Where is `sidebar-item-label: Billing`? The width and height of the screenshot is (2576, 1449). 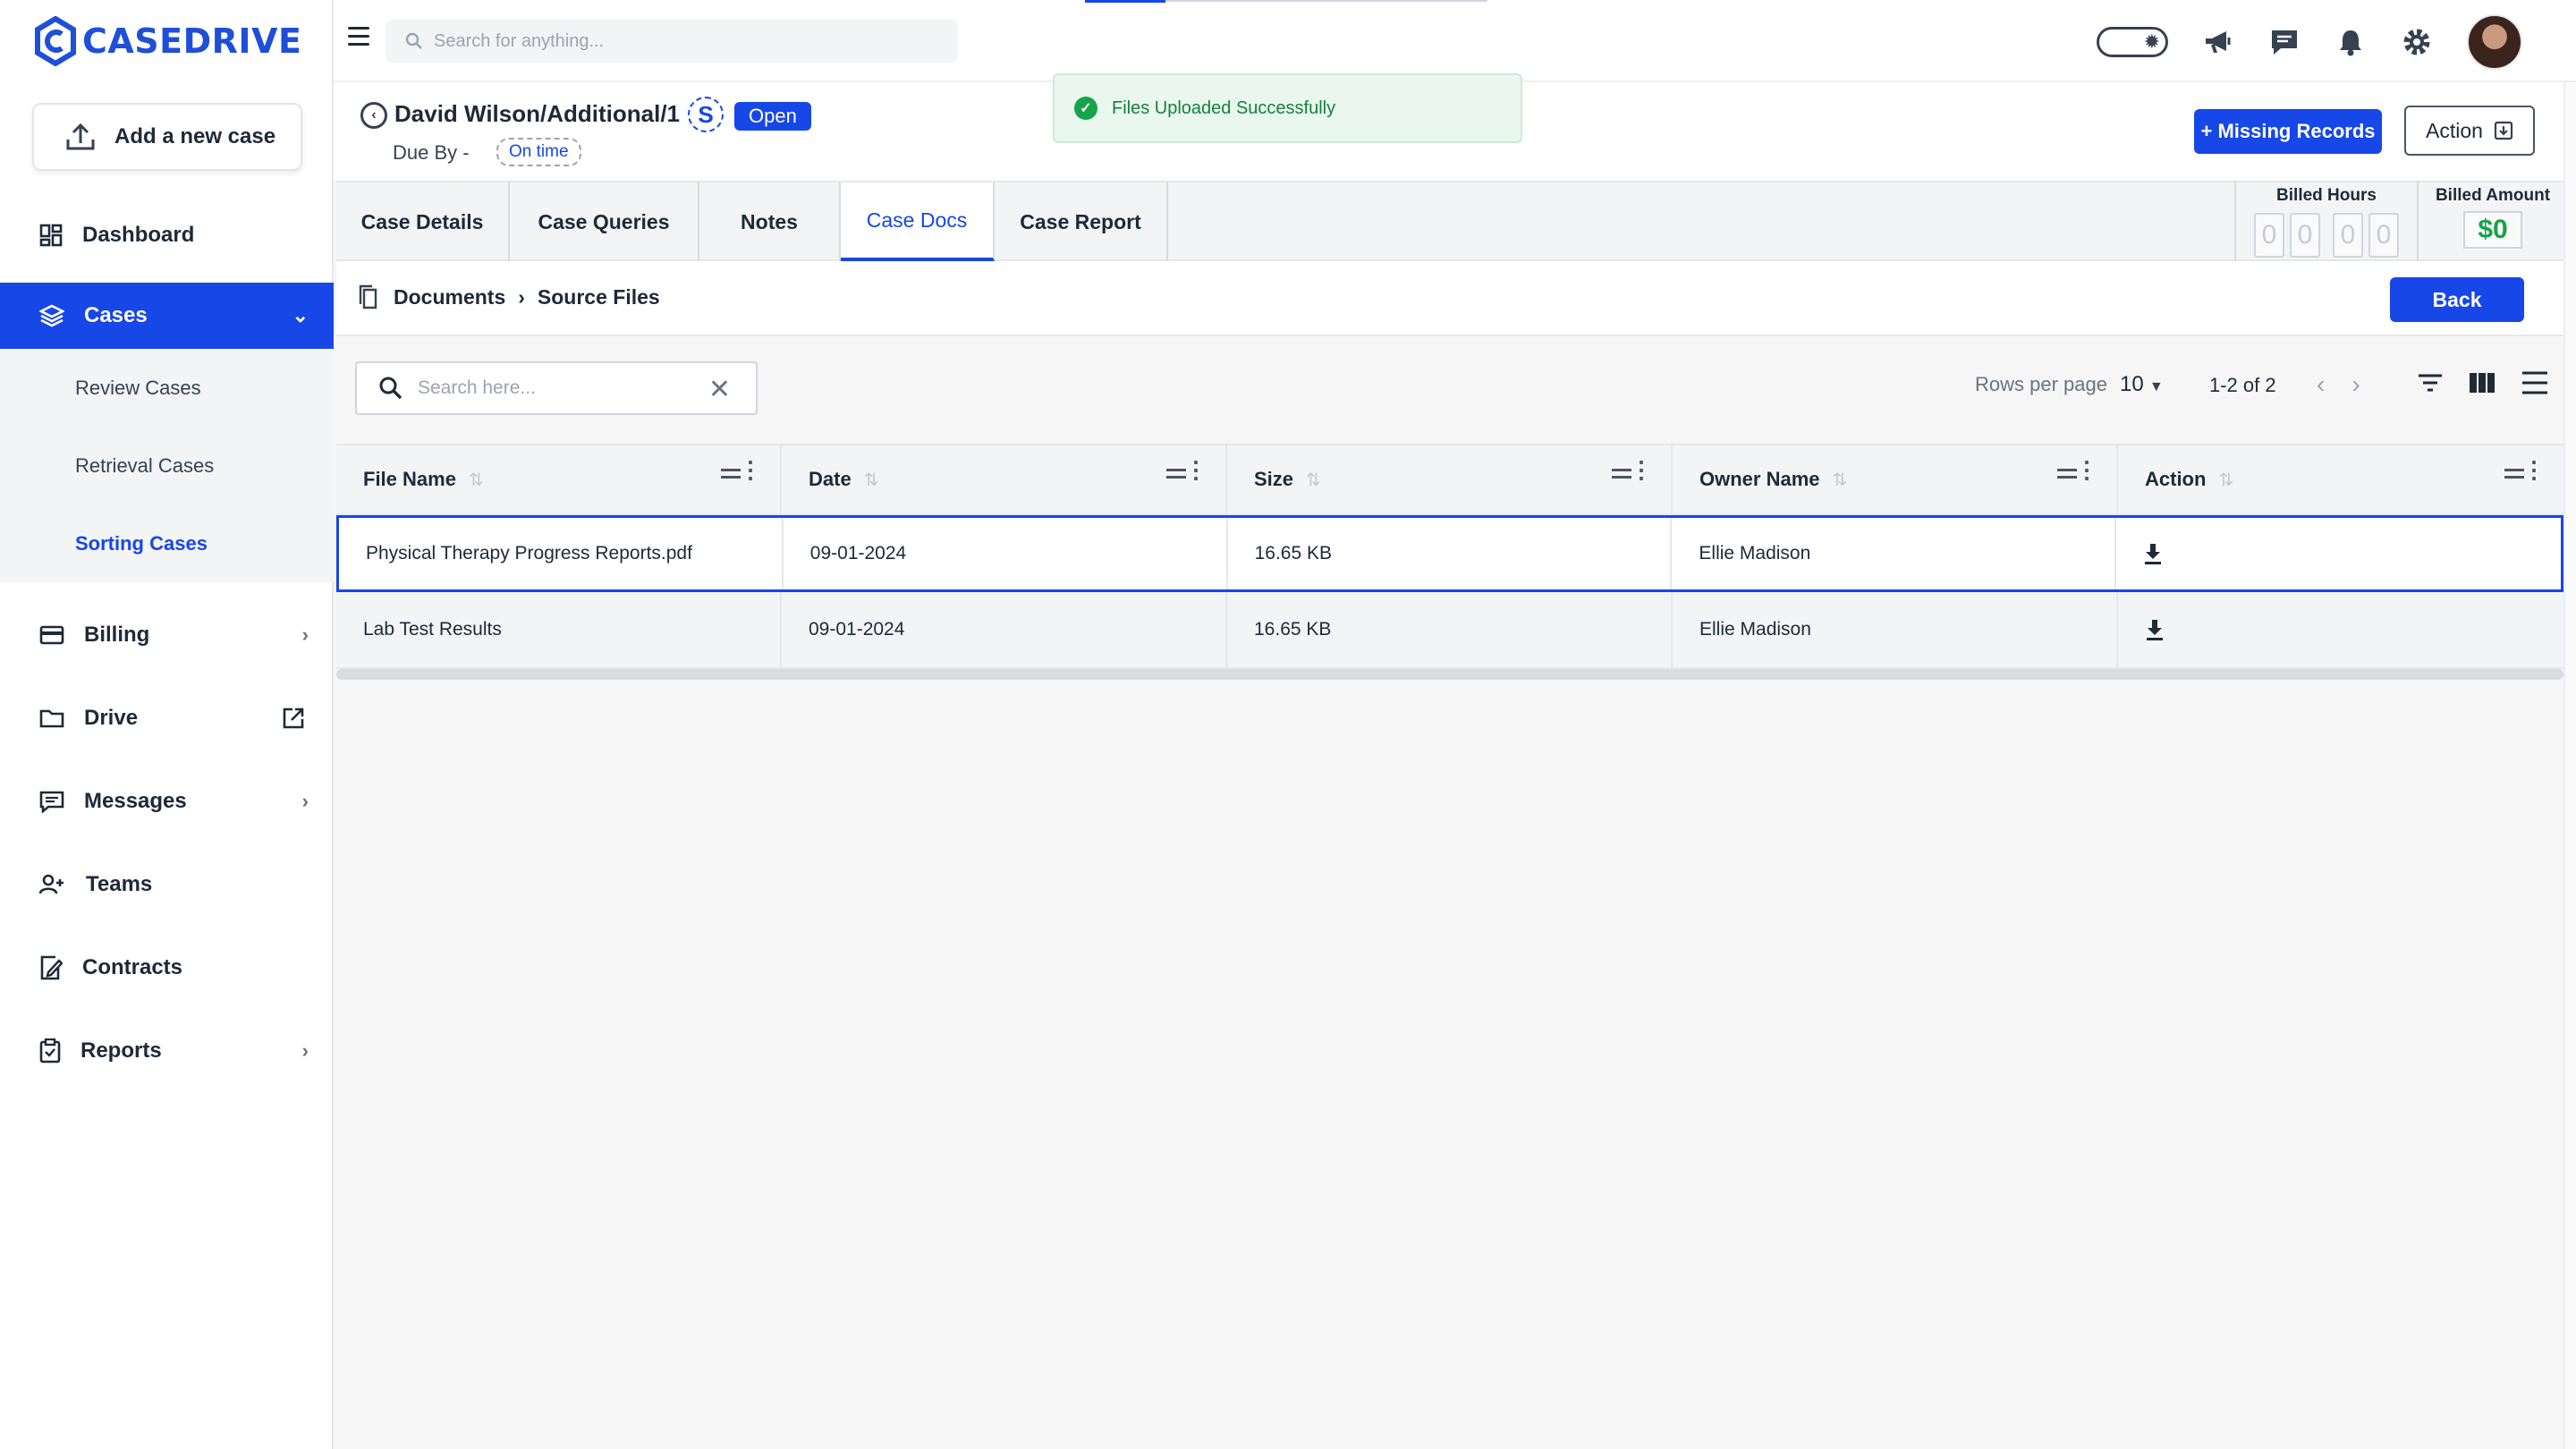 sidebar-item-label: Billing is located at coordinates (117, 635).